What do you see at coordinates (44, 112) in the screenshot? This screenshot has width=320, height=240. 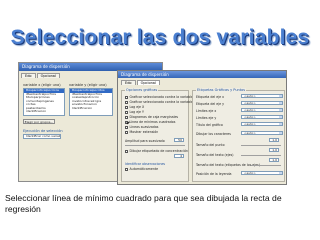 I see `list-item: identificacion` at bounding box center [44, 112].